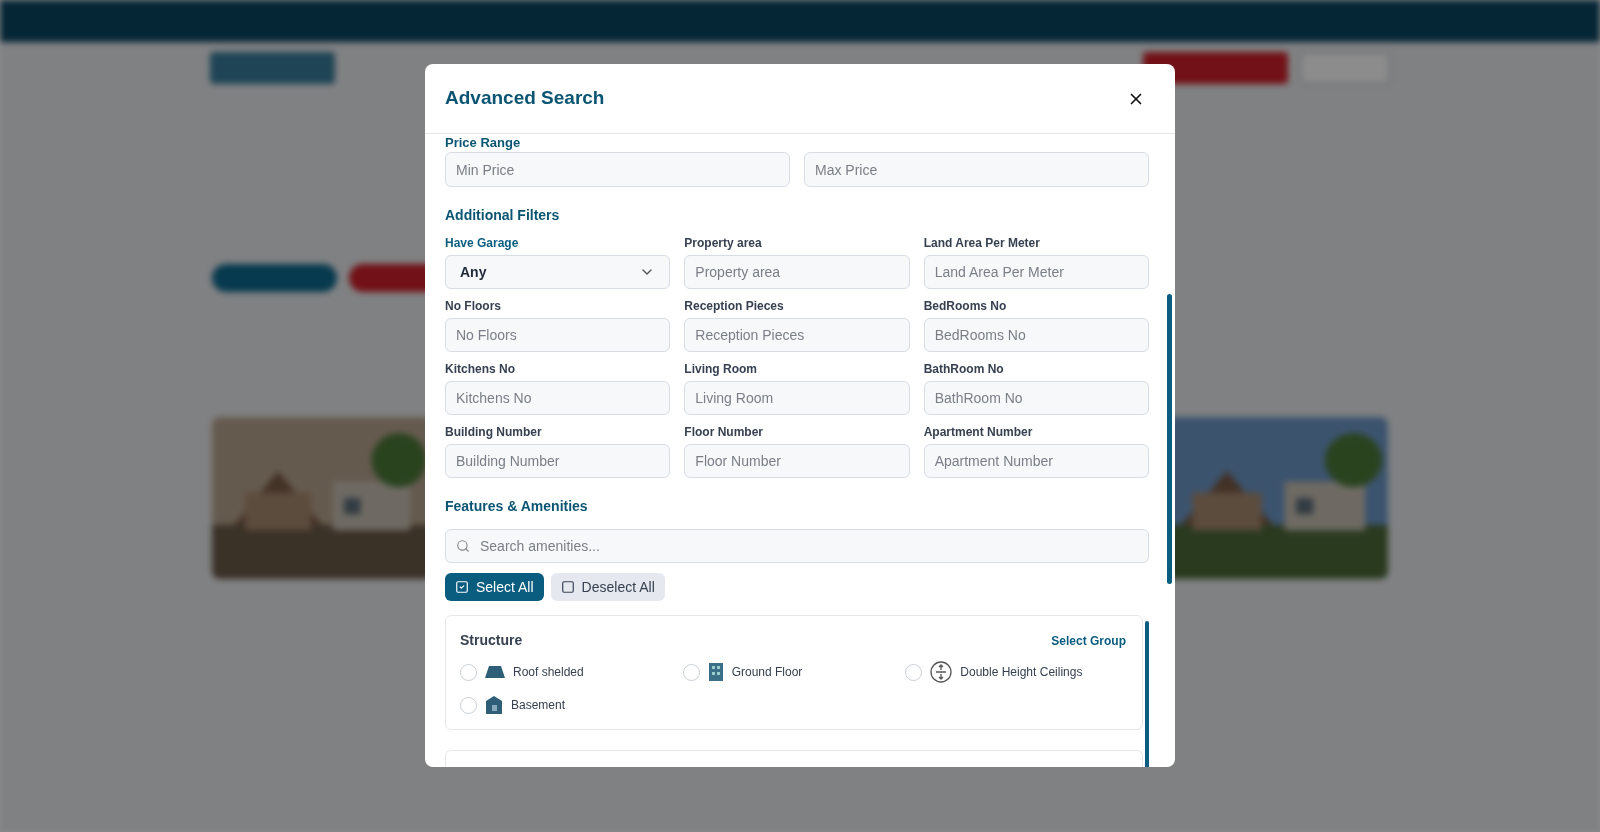 The height and width of the screenshot is (832, 1600). What do you see at coordinates (734, 306) in the screenshot?
I see `field-label: Reception Pieces` at bounding box center [734, 306].